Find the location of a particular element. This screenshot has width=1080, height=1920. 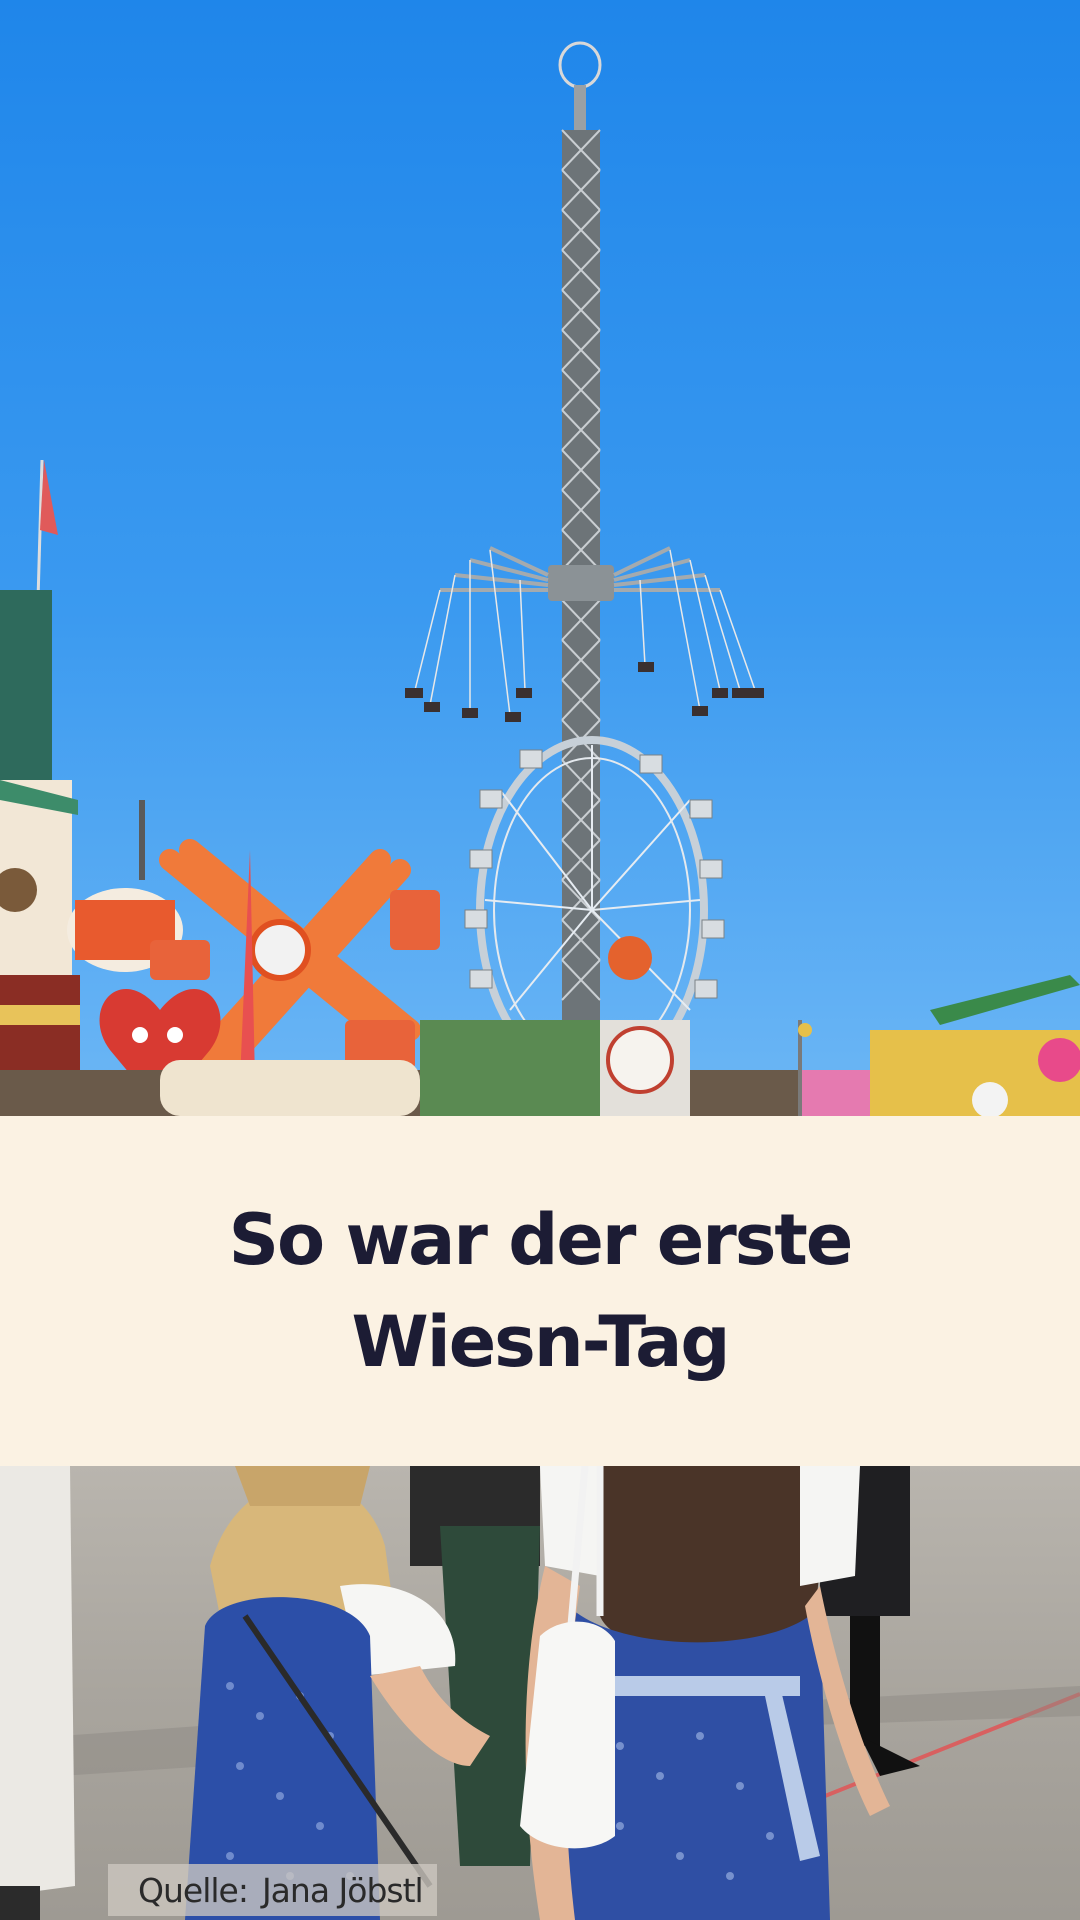

headline: So war der erste Wiesn-Tag is located at coordinates (540, 1291).